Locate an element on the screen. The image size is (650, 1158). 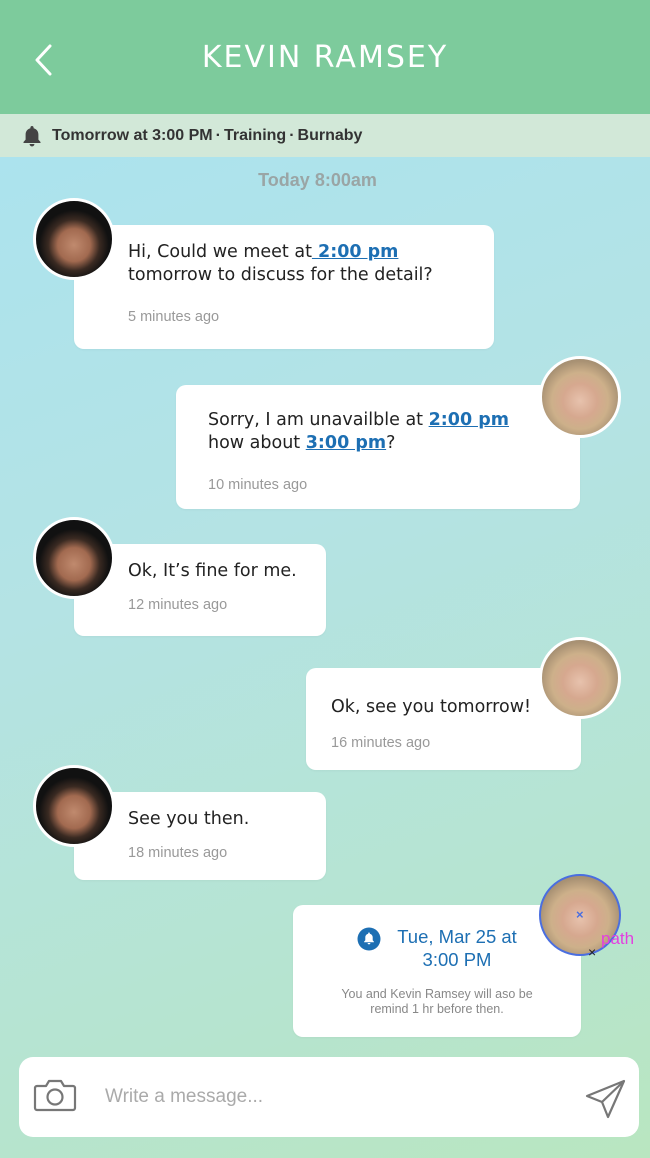
send-button is located at coordinates (606, 1099).